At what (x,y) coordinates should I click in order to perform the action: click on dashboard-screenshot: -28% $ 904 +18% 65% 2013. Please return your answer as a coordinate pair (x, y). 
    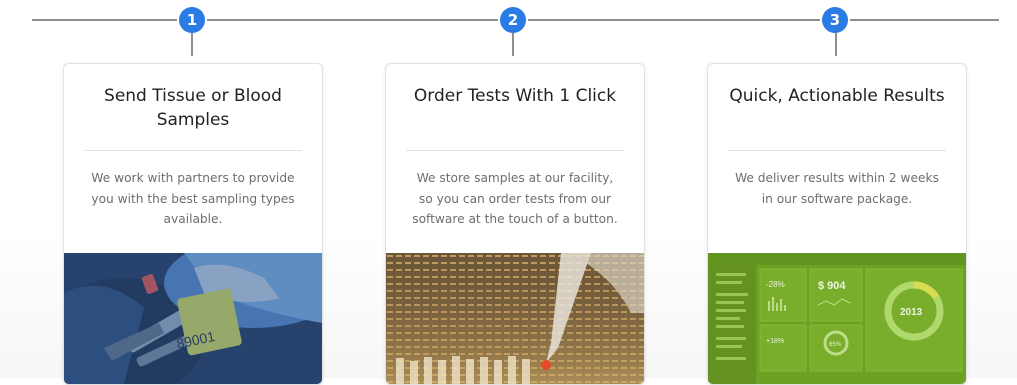
    Looking at the image, I should click on (837, 318).